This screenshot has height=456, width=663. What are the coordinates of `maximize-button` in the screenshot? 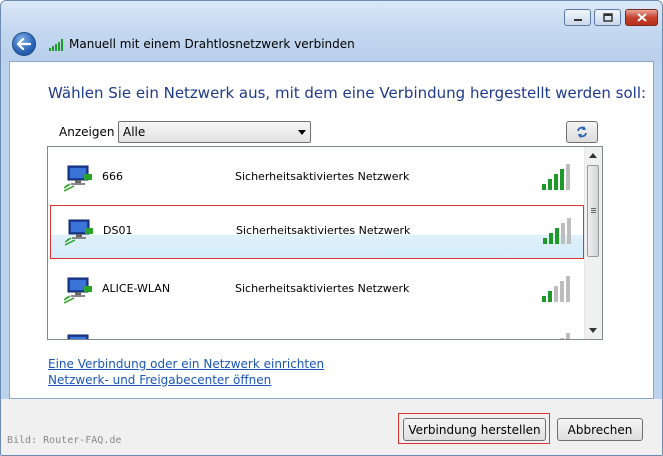 It's located at (607, 17).